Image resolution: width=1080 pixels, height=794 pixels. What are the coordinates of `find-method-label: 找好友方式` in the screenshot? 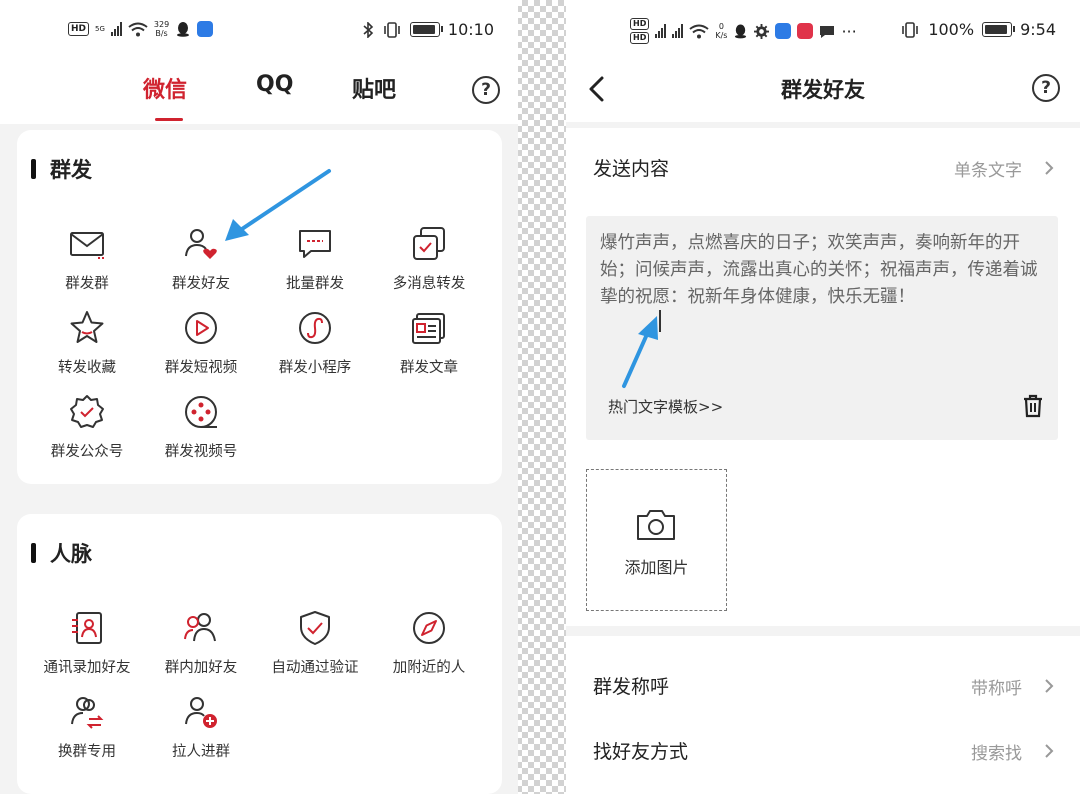 It's located at (641, 752).